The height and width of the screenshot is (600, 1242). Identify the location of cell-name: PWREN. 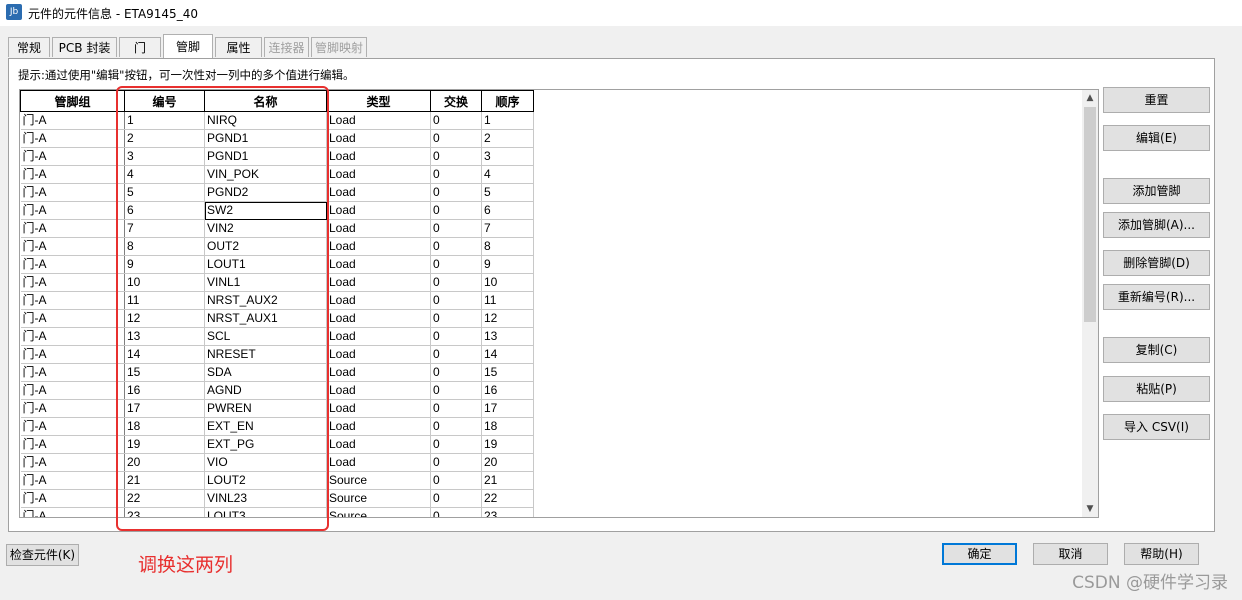
(265, 408).